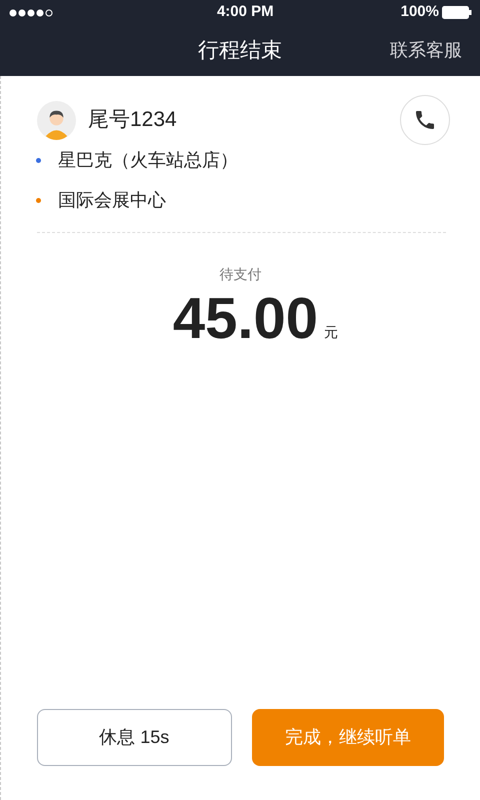  What do you see at coordinates (240, 274) in the screenshot?
I see `fare-label: 待支付` at bounding box center [240, 274].